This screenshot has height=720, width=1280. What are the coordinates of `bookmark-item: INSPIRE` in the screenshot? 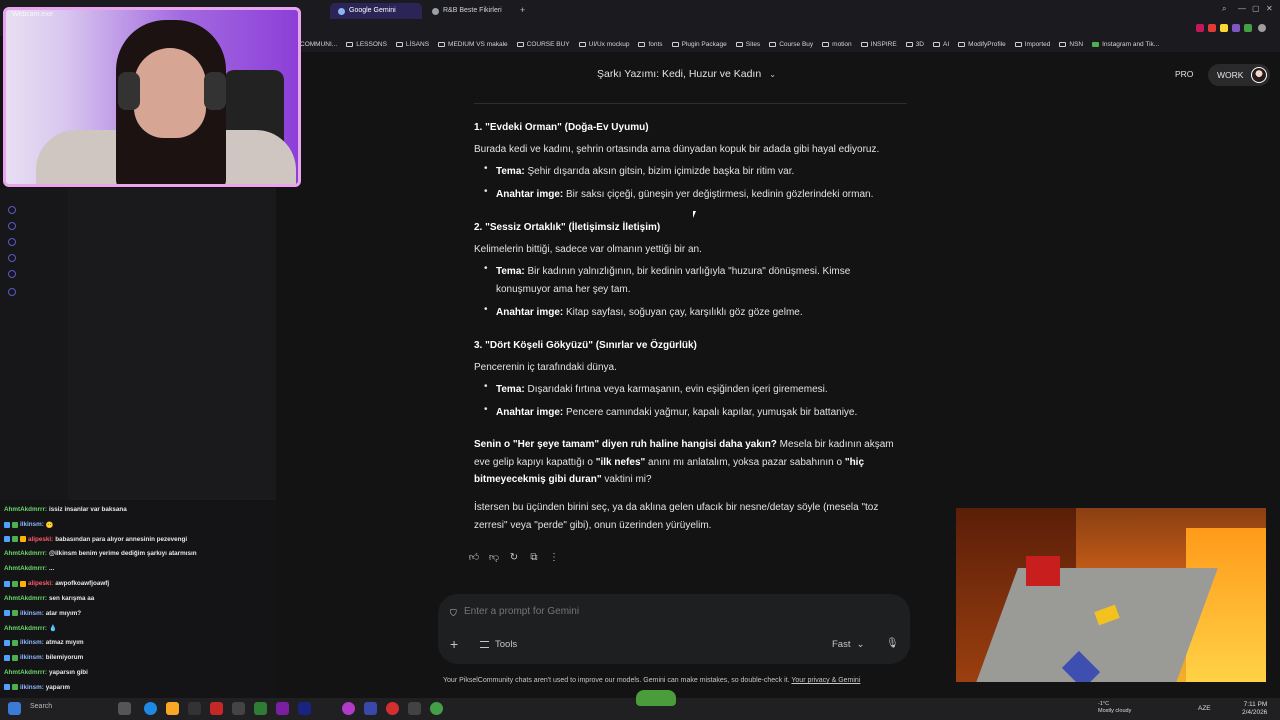 It's located at (878, 44).